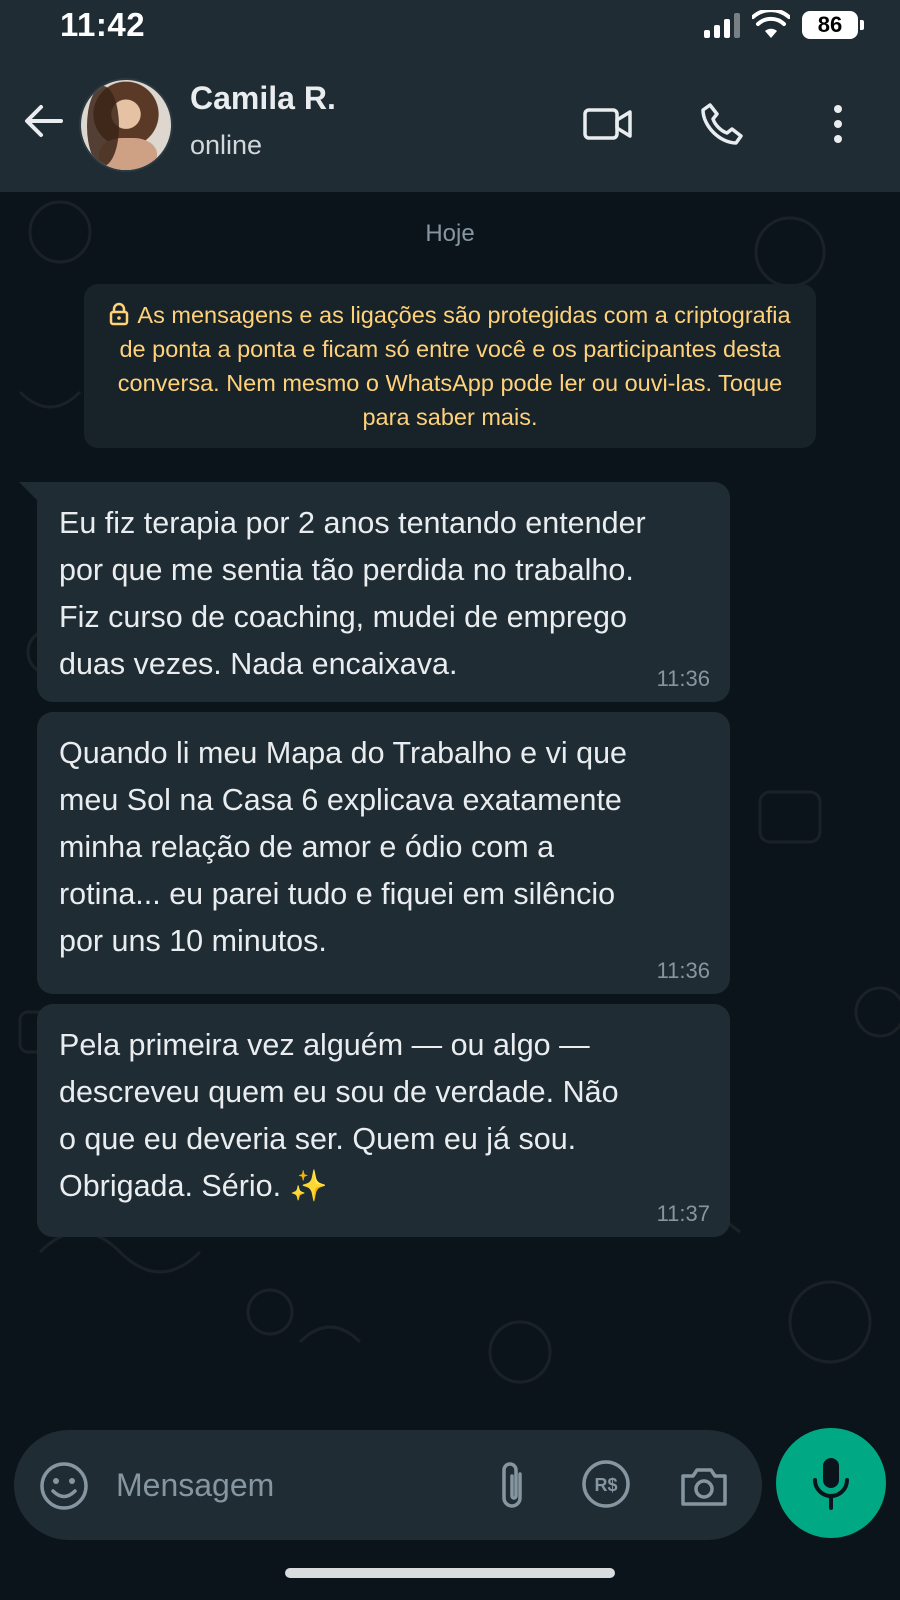 The height and width of the screenshot is (1600, 900). I want to click on video-call-icon, so click(607, 124).